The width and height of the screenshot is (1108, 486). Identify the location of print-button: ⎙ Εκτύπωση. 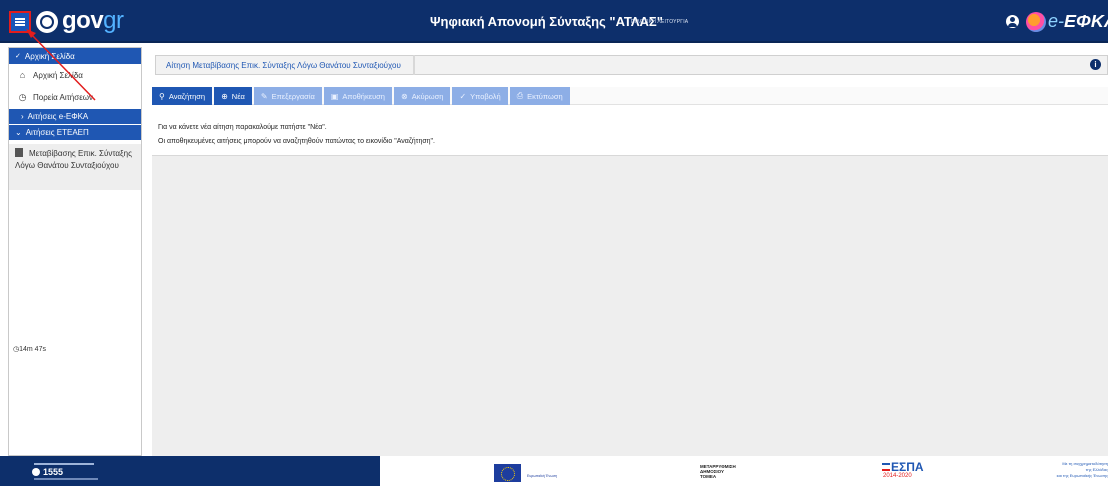
(539, 96).